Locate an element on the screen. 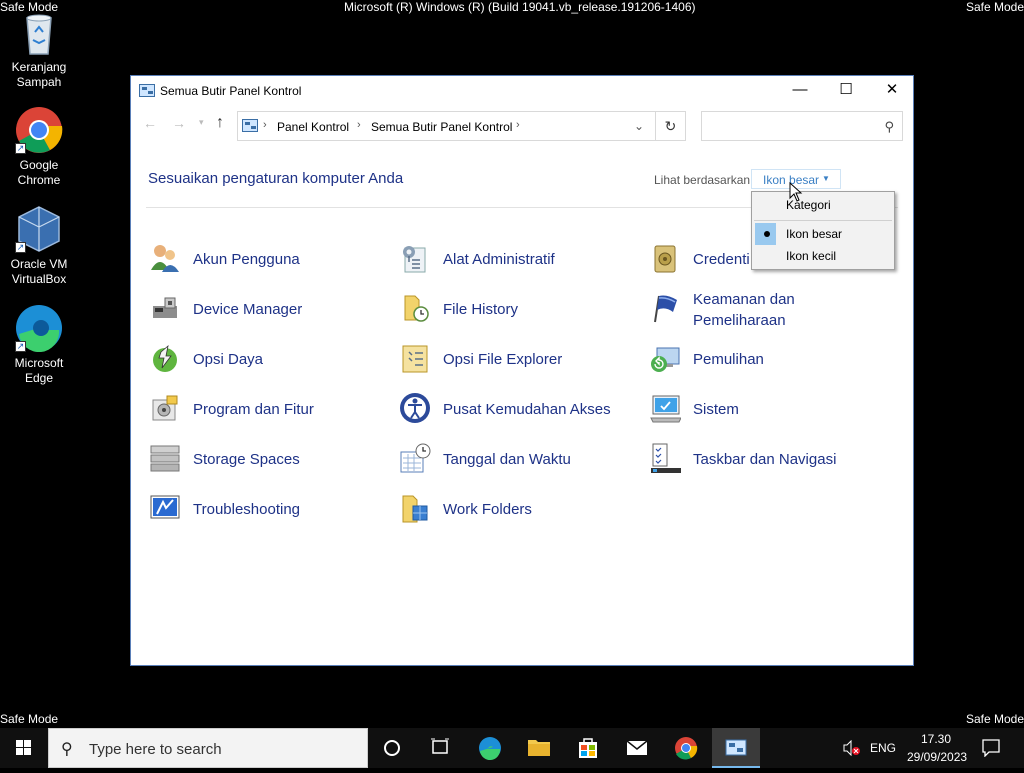 Image resolution: width=1024 pixels, height=773 pixels. up-arrow-icon: ↑ is located at coordinates (220, 123).